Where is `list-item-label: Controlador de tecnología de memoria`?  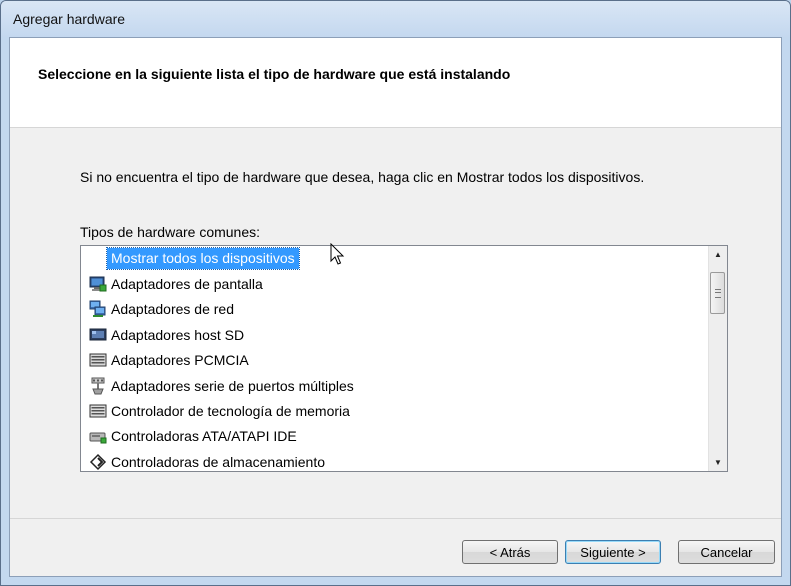
list-item-label: Controlador de tecnología de memoria is located at coordinates (230, 411).